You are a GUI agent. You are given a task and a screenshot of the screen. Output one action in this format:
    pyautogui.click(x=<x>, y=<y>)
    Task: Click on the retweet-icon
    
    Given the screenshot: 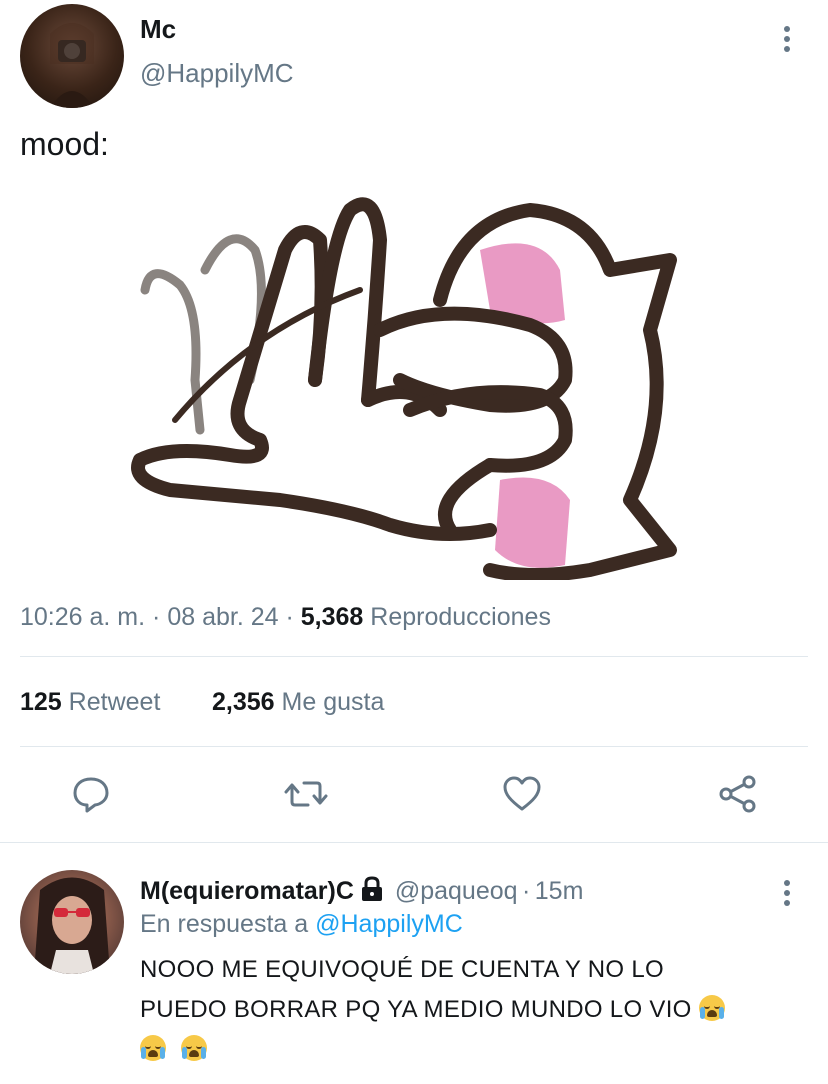 What is the action you would take?
    pyautogui.click(x=306, y=794)
    